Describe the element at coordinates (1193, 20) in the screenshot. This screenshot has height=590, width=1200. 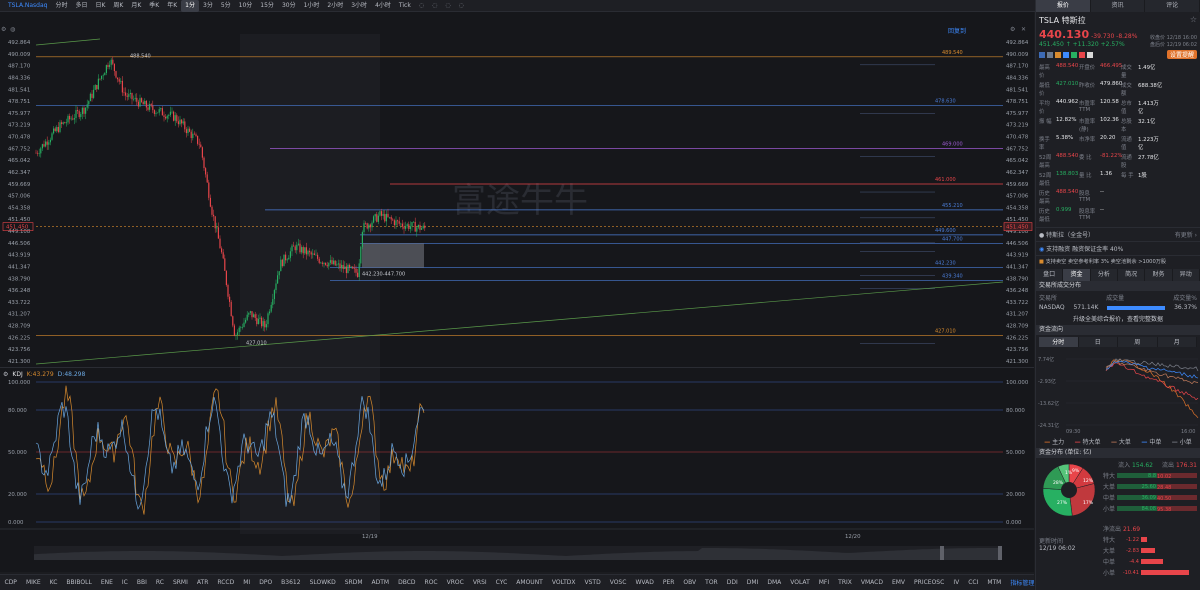
I see `star-icon: ☆` at that location.